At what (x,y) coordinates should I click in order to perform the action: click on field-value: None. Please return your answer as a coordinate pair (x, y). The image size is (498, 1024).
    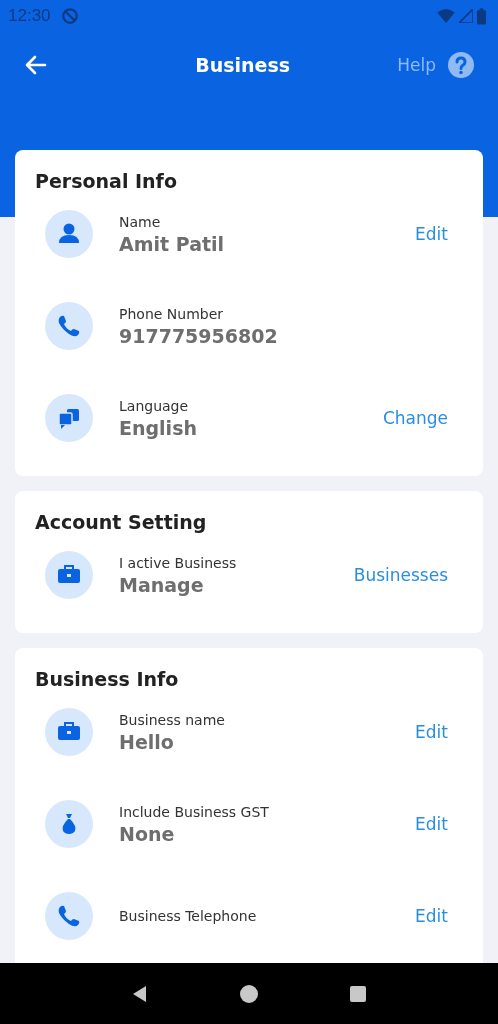
    Looking at the image, I should click on (147, 833).